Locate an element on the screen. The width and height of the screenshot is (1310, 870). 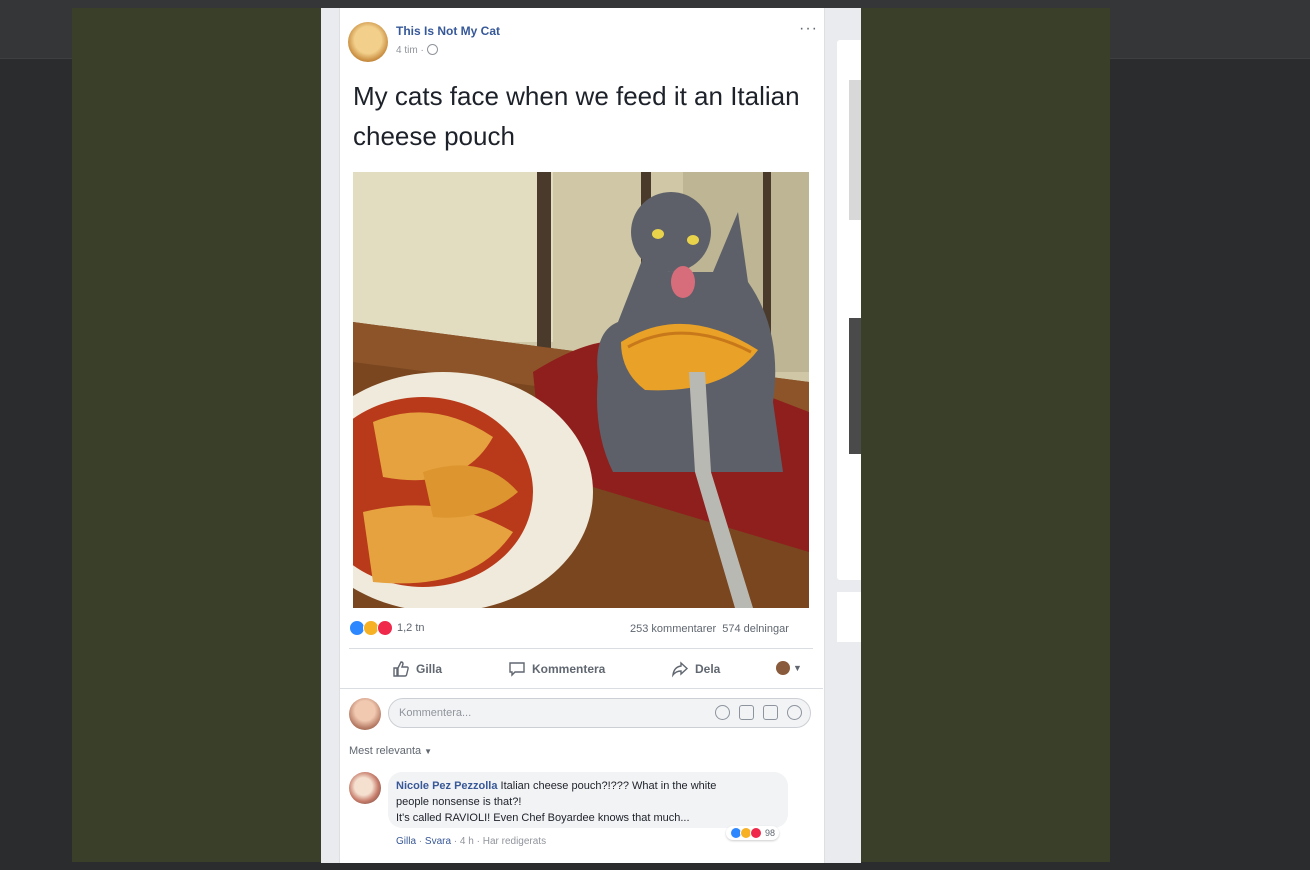
comment-reaction-count: 98 is located at coordinates (770, 833).